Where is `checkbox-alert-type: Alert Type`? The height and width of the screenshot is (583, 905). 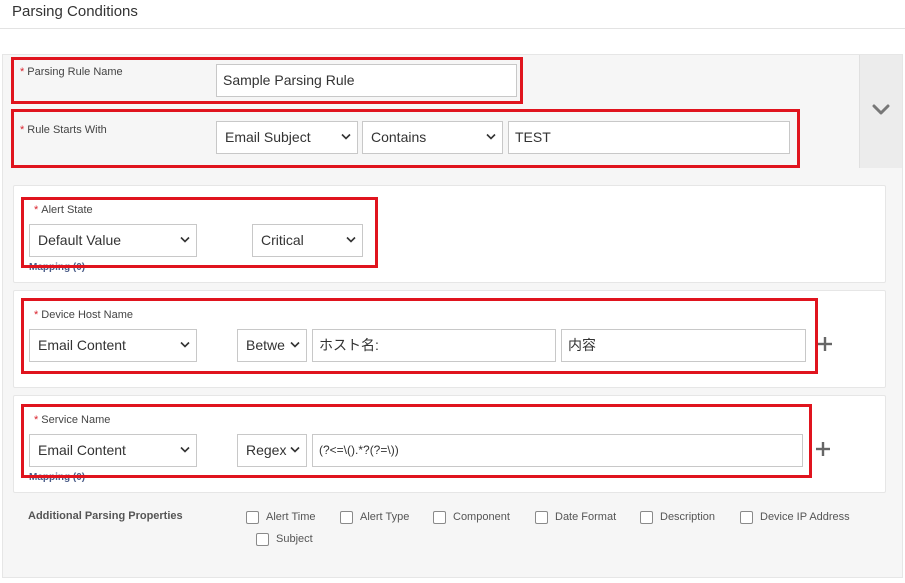
checkbox-alert-type: Alert Type is located at coordinates (380, 518).